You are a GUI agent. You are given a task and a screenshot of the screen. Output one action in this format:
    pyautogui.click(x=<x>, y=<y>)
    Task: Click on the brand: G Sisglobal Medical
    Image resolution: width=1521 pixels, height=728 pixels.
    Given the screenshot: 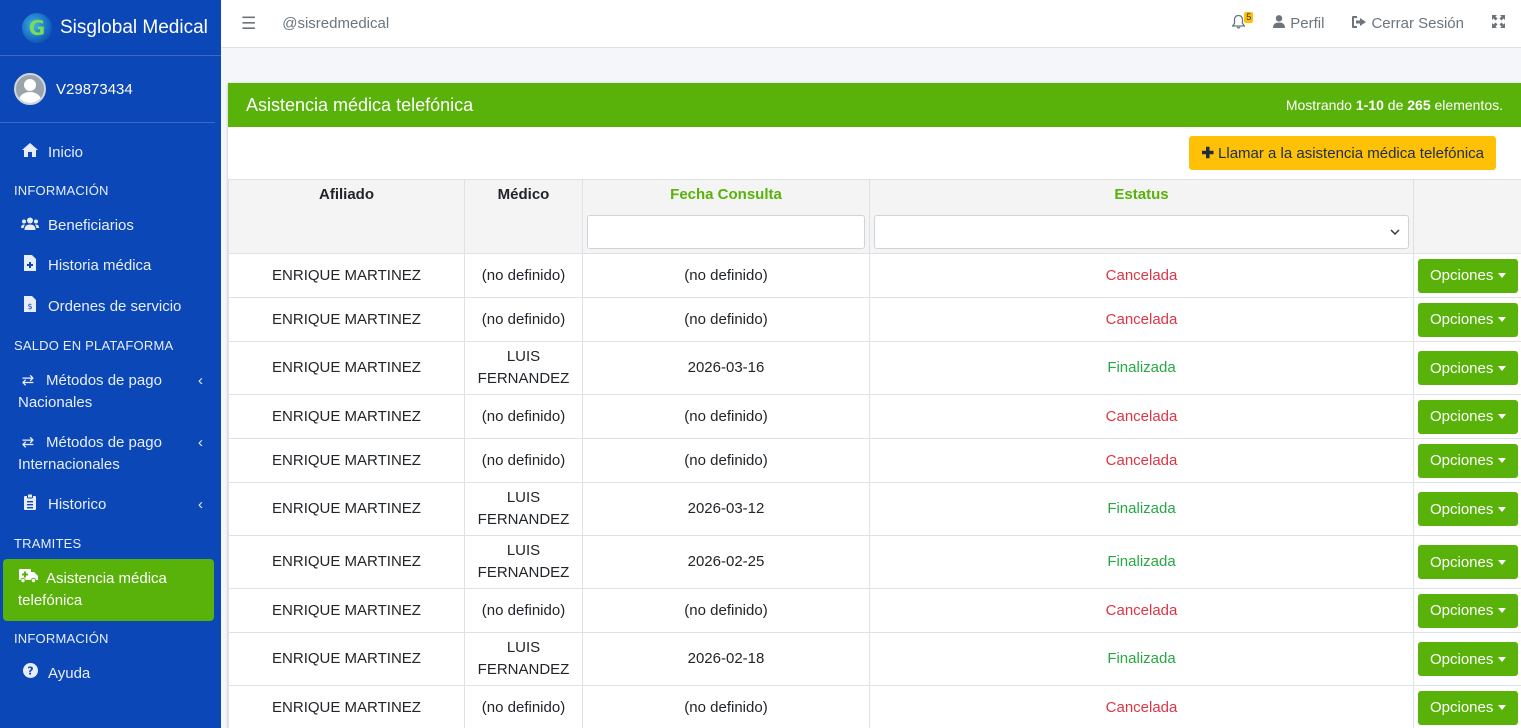 What is the action you would take?
    pyautogui.click(x=110, y=28)
    